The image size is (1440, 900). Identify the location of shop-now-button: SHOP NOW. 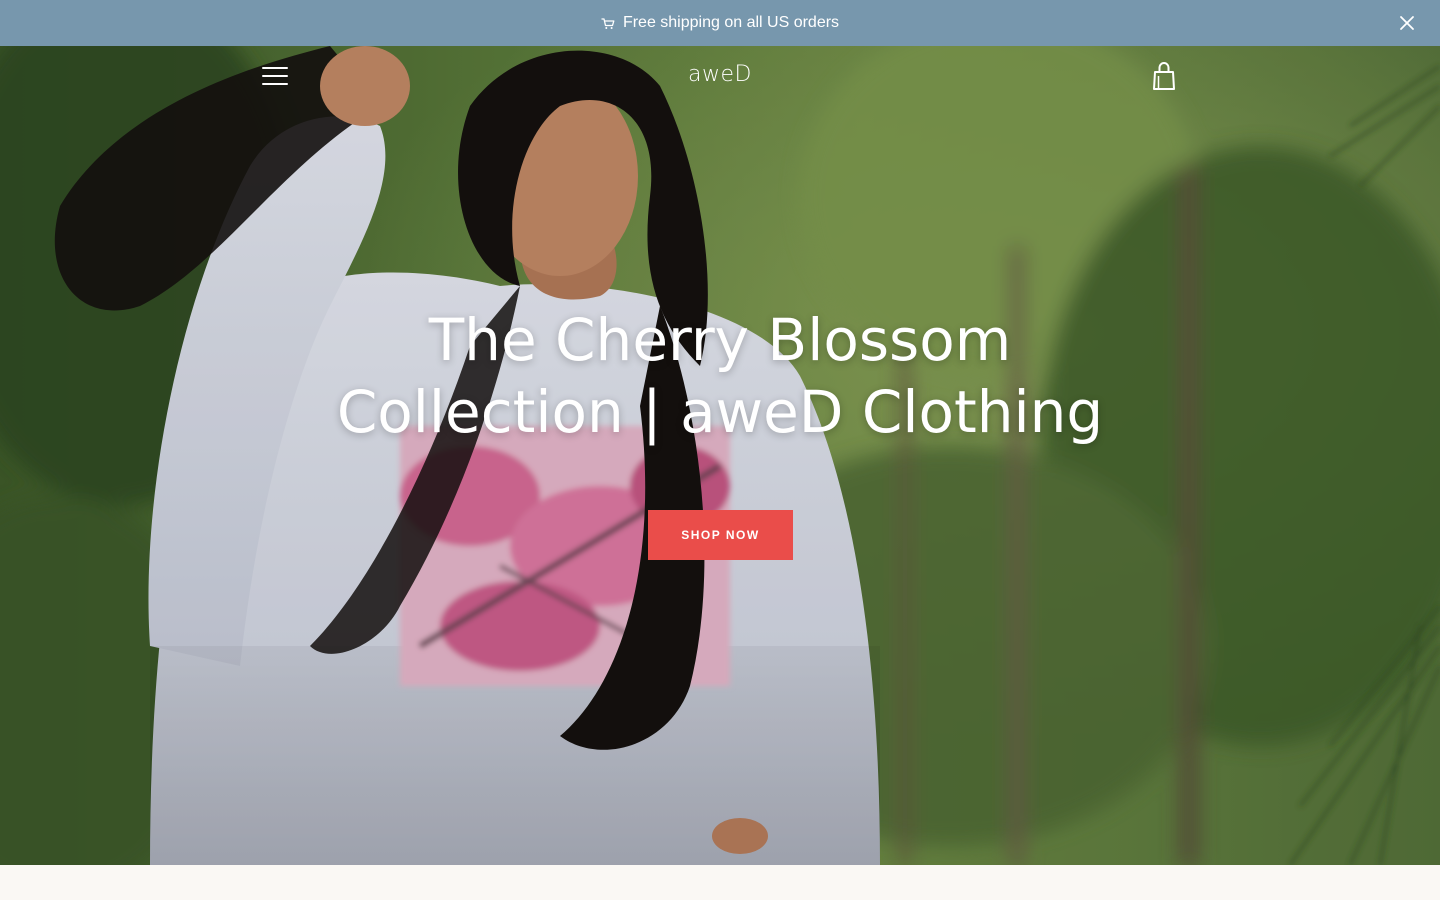
(720, 535).